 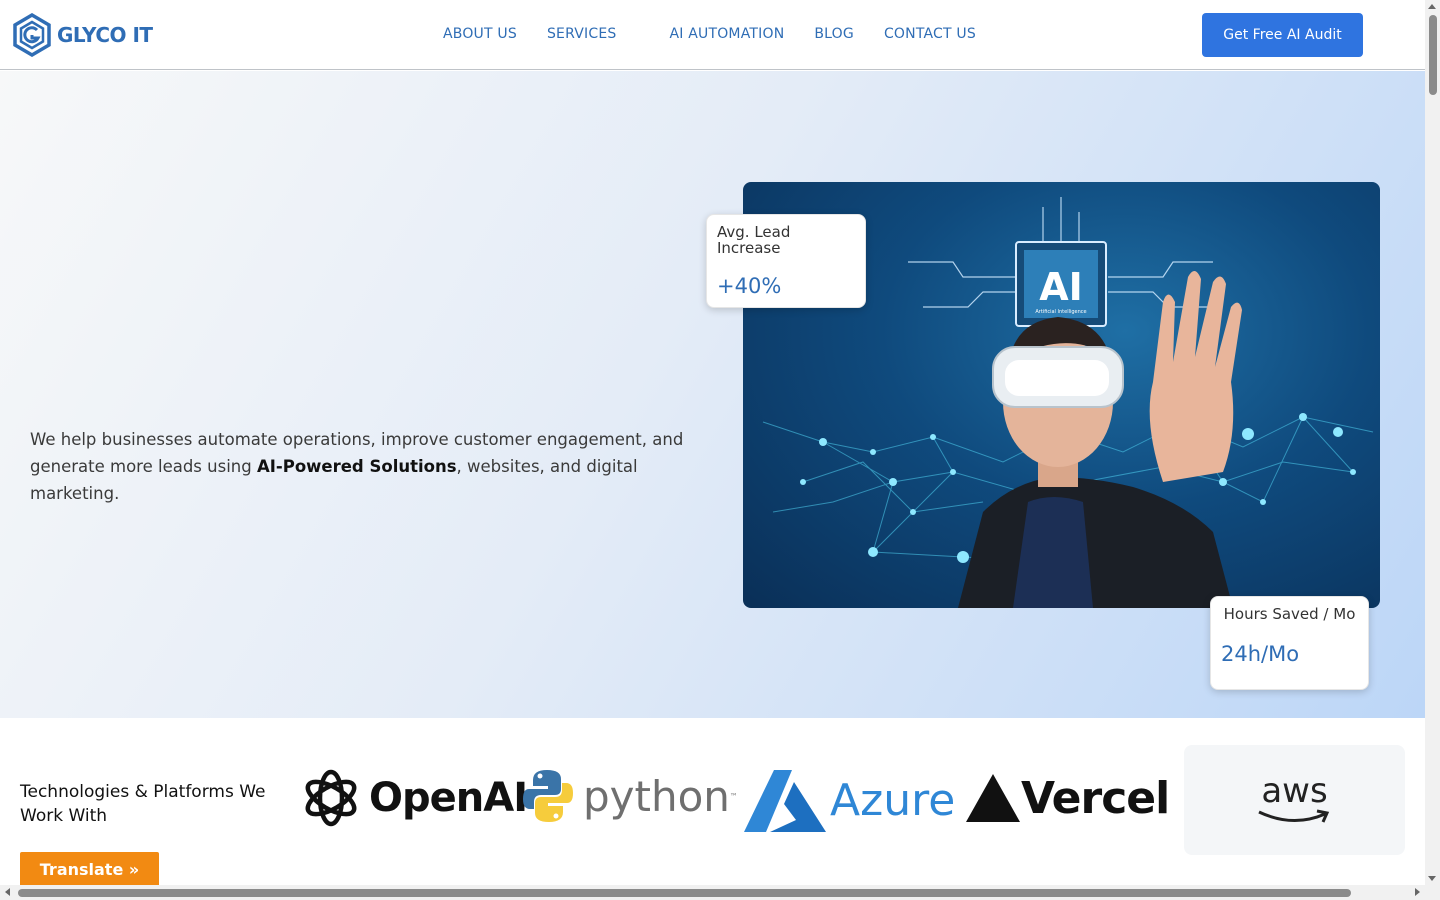 What do you see at coordinates (1433, 55) in the screenshot?
I see `vertical-scroll-thumb` at bounding box center [1433, 55].